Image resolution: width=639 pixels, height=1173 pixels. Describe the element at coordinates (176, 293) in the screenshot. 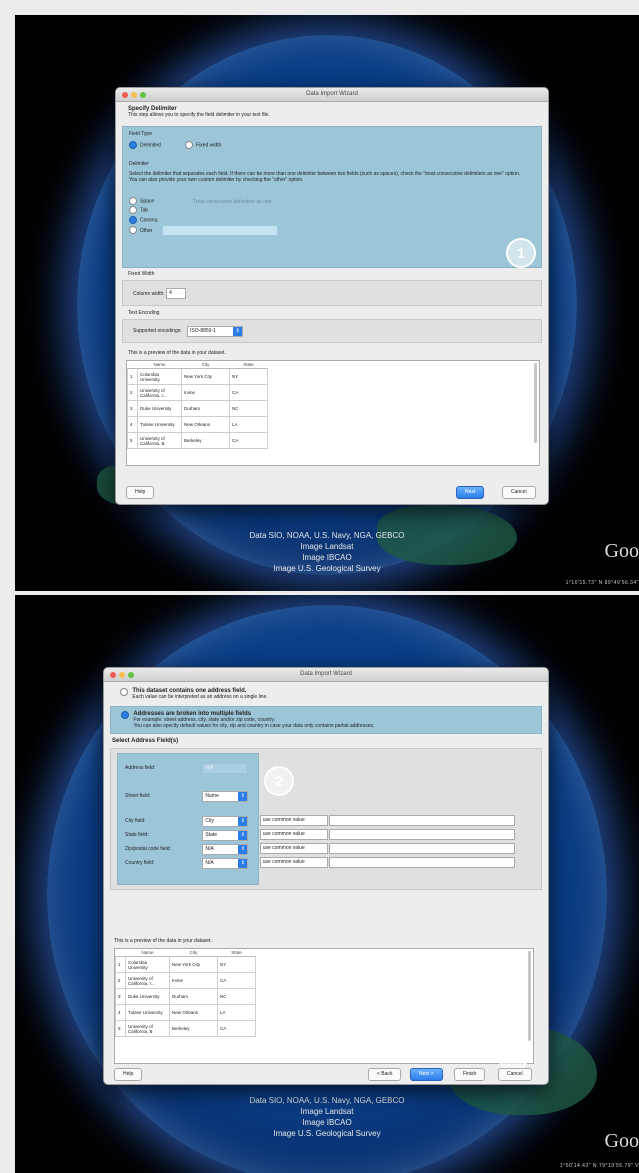

I see `column-width-input: 4` at that location.